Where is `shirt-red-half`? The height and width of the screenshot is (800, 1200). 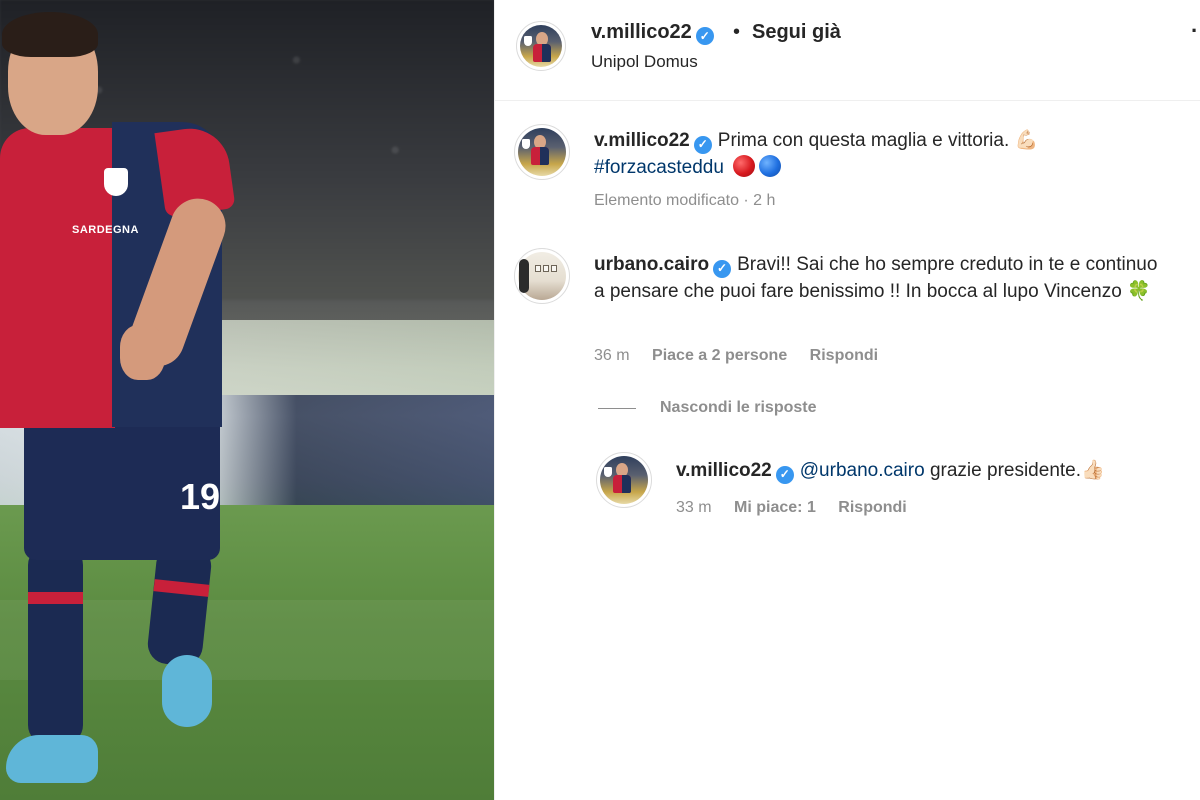
shirt-red-half is located at coordinates (57, 278).